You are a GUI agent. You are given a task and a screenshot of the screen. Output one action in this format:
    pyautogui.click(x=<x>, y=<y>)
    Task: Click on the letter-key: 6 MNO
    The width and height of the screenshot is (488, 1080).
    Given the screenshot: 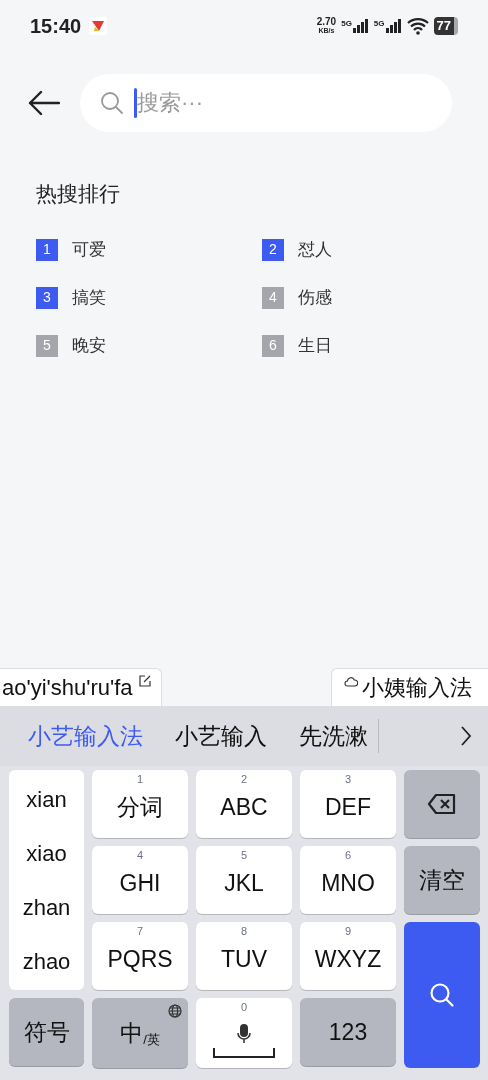 What is the action you would take?
    pyautogui.click(x=348, y=880)
    